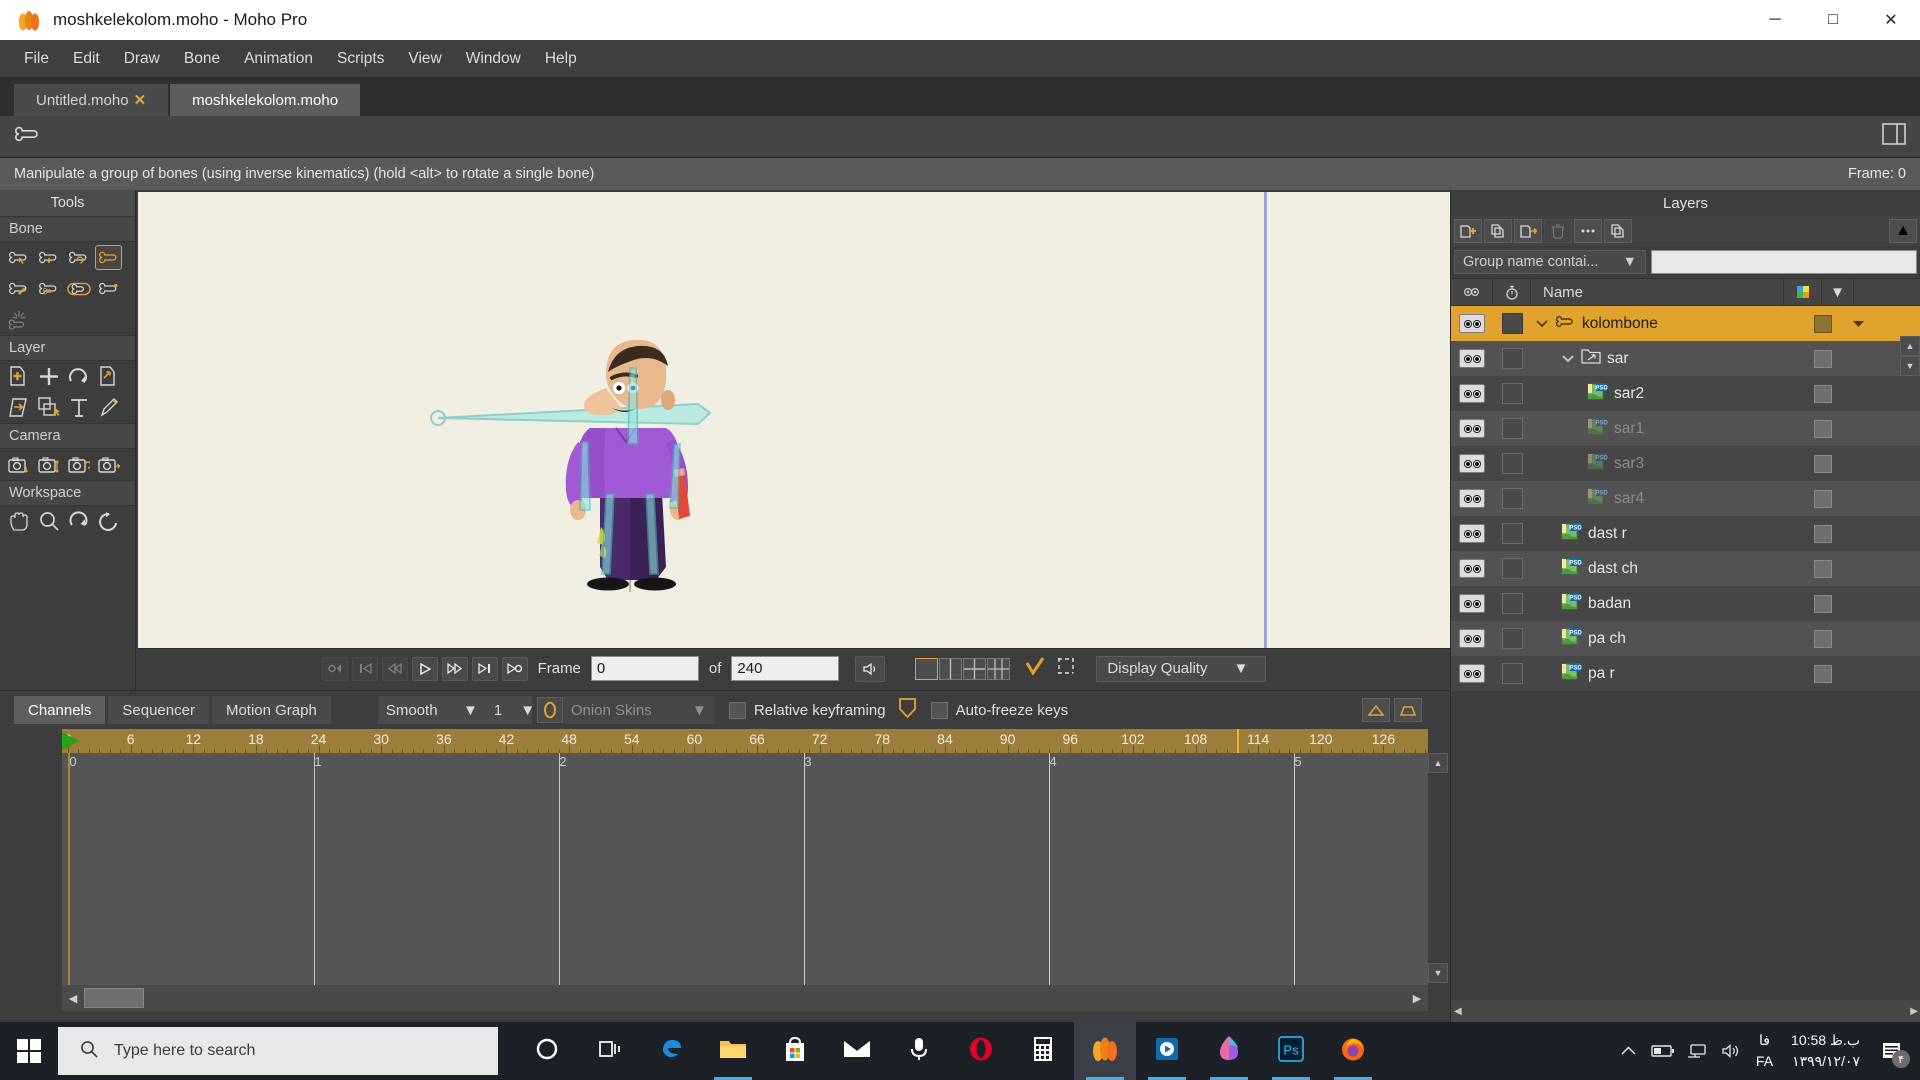 The image size is (1920, 1080). What do you see at coordinates (78, 464) in the screenshot?
I see `roll-camera-tool` at bounding box center [78, 464].